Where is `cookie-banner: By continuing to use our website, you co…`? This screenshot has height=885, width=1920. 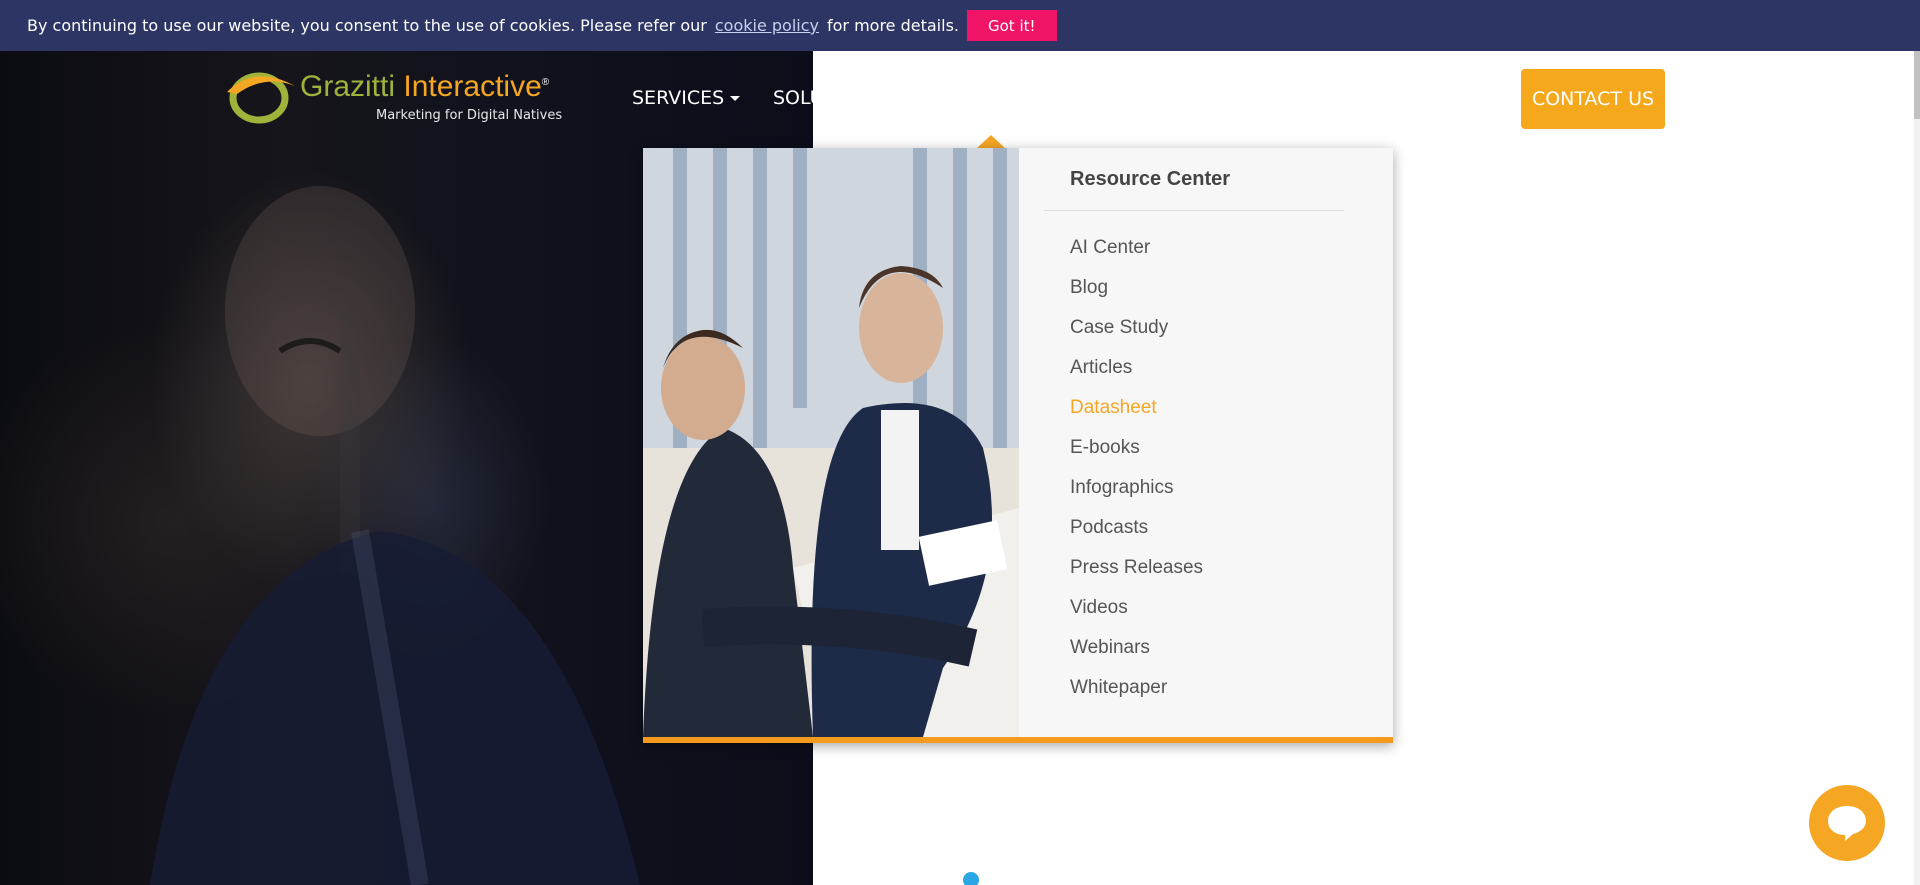 cookie-banner: By continuing to use our website, you co… is located at coordinates (960, 25).